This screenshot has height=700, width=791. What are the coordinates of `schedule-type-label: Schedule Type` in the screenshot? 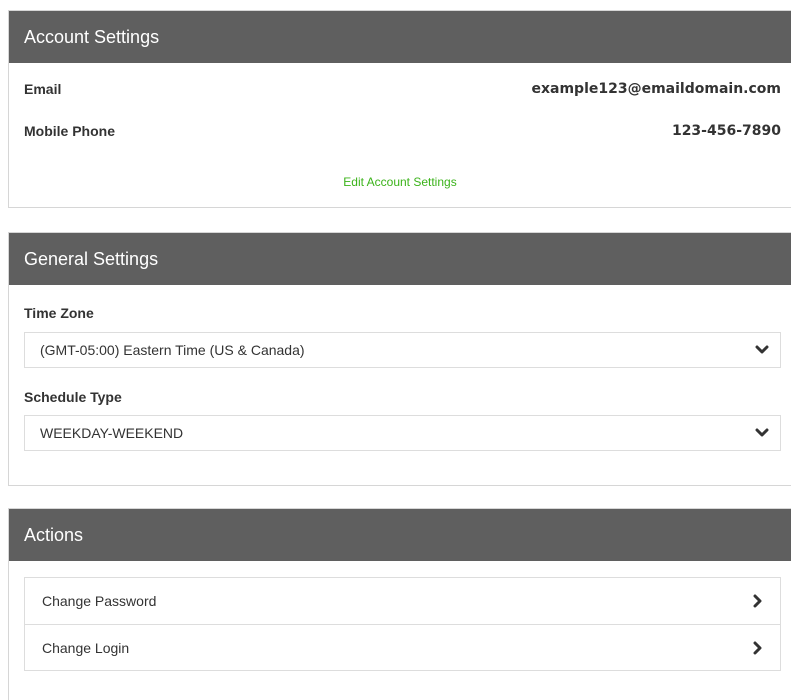 It's located at (73, 397).